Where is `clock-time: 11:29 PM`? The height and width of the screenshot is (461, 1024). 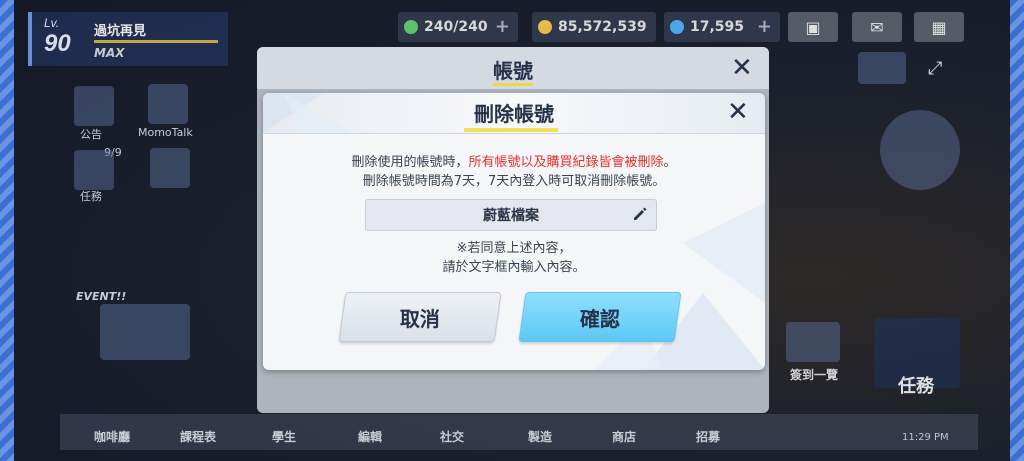 clock-time: 11:29 PM is located at coordinates (925, 437).